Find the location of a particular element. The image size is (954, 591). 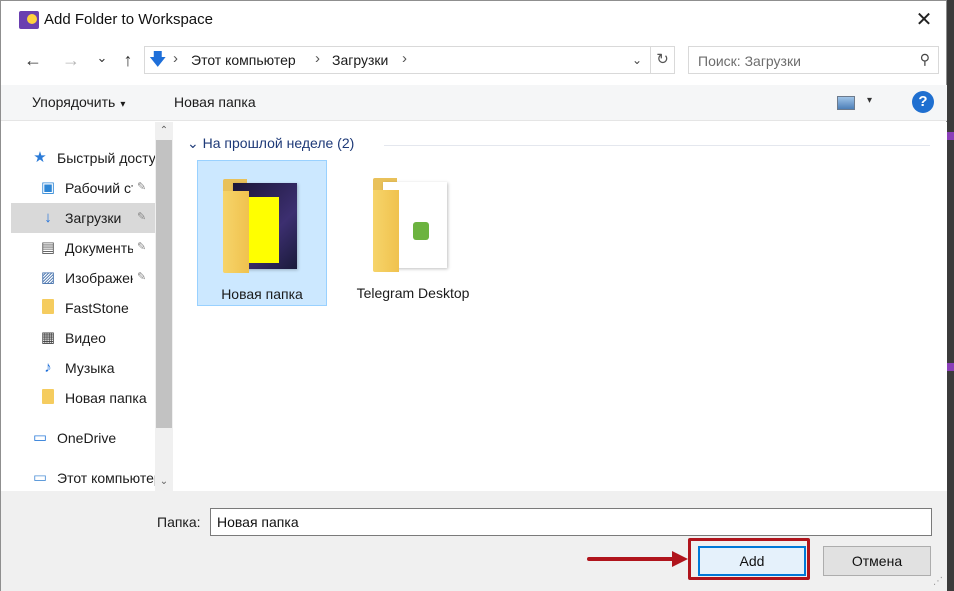

file-item-new-folder: Новая папка is located at coordinates (262, 233).